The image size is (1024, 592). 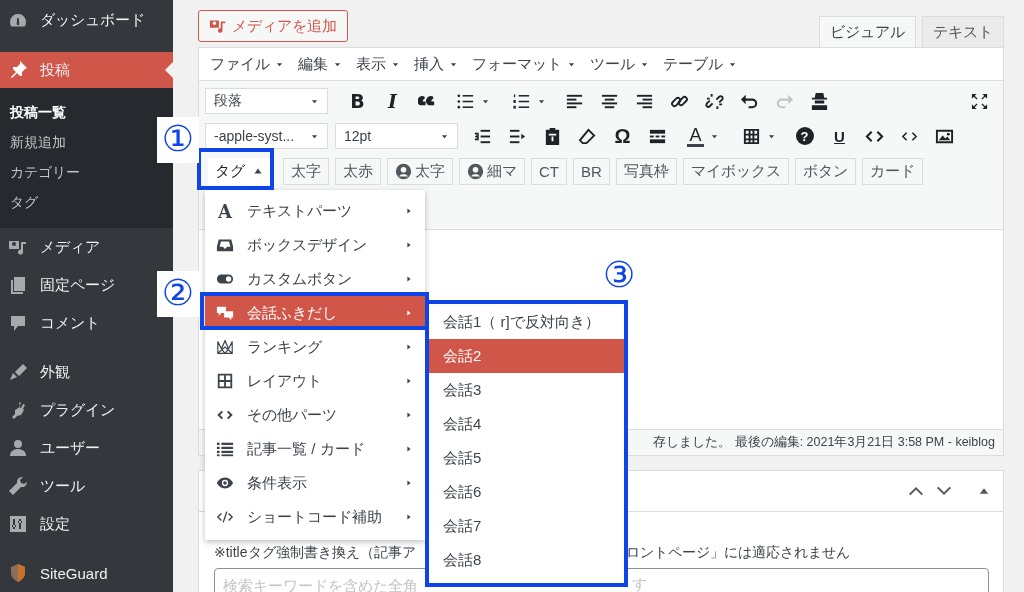 I want to click on step-number: ①, so click(x=178, y=140).